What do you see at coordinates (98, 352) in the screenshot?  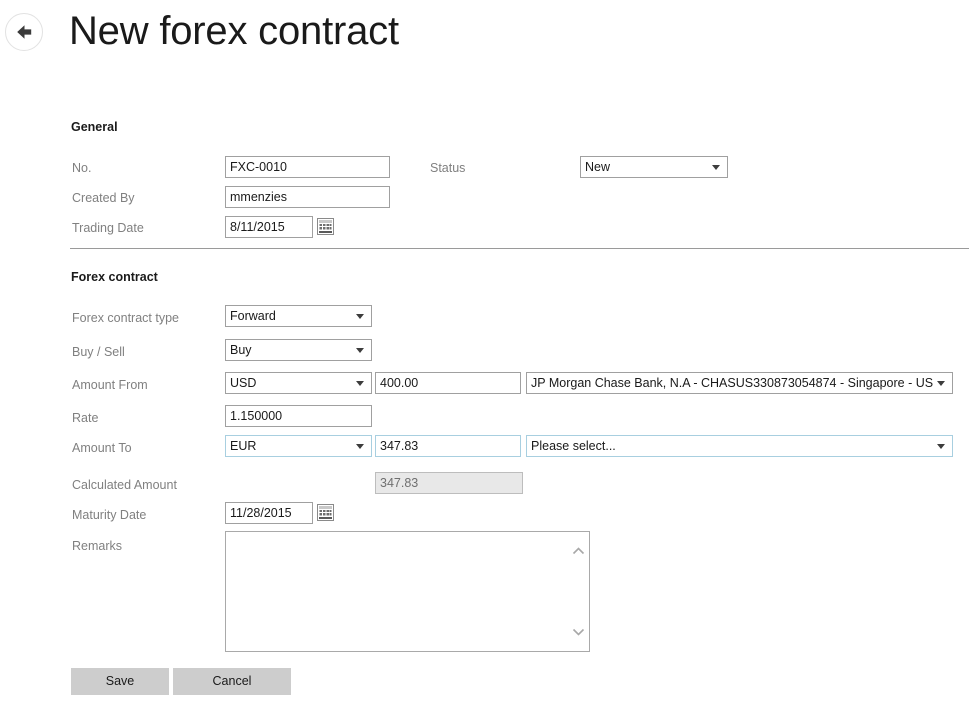 I see `buy-sell-label: Buy / Sell` at bounding box center [98, 352].